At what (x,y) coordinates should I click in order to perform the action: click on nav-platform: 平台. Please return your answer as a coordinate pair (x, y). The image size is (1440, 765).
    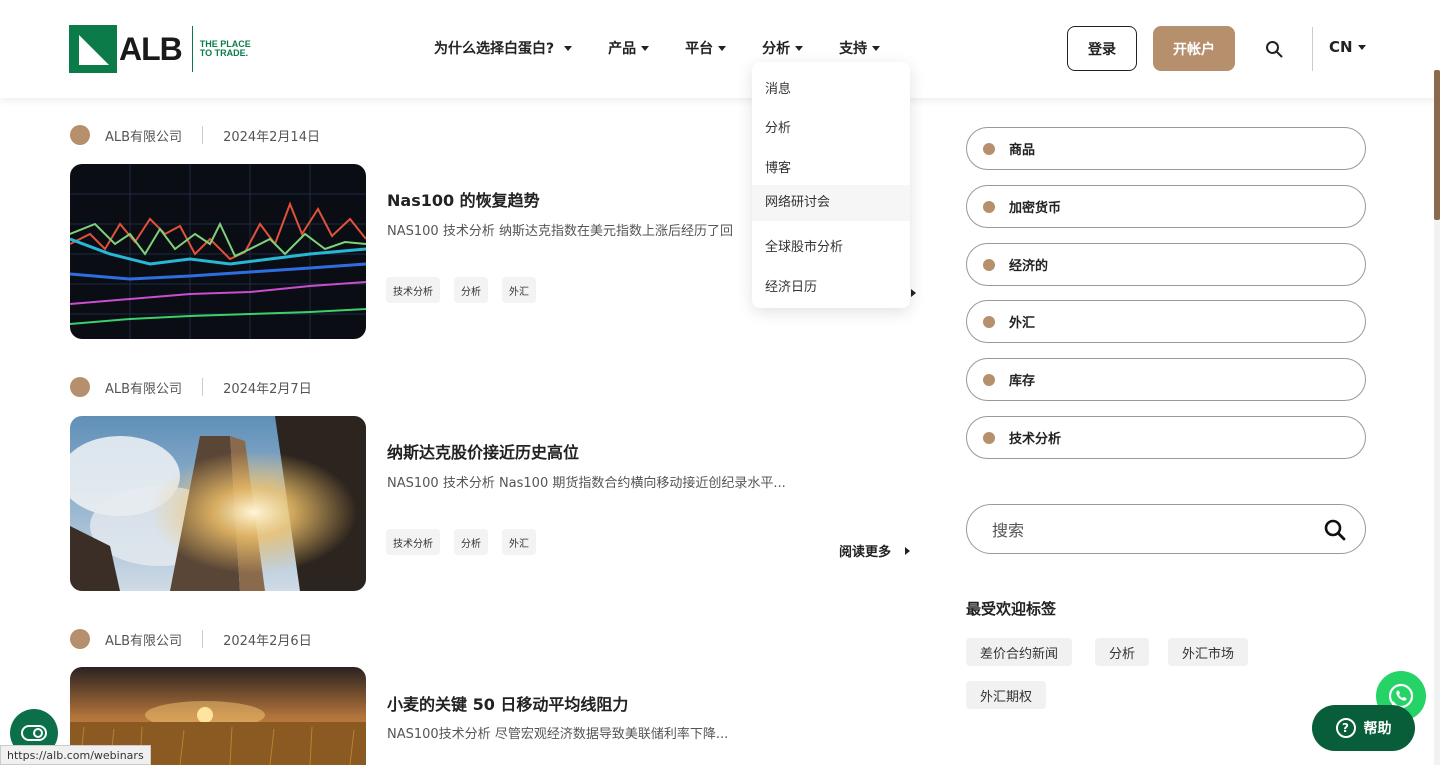
    Looking at the image, I should click on (706, 48).